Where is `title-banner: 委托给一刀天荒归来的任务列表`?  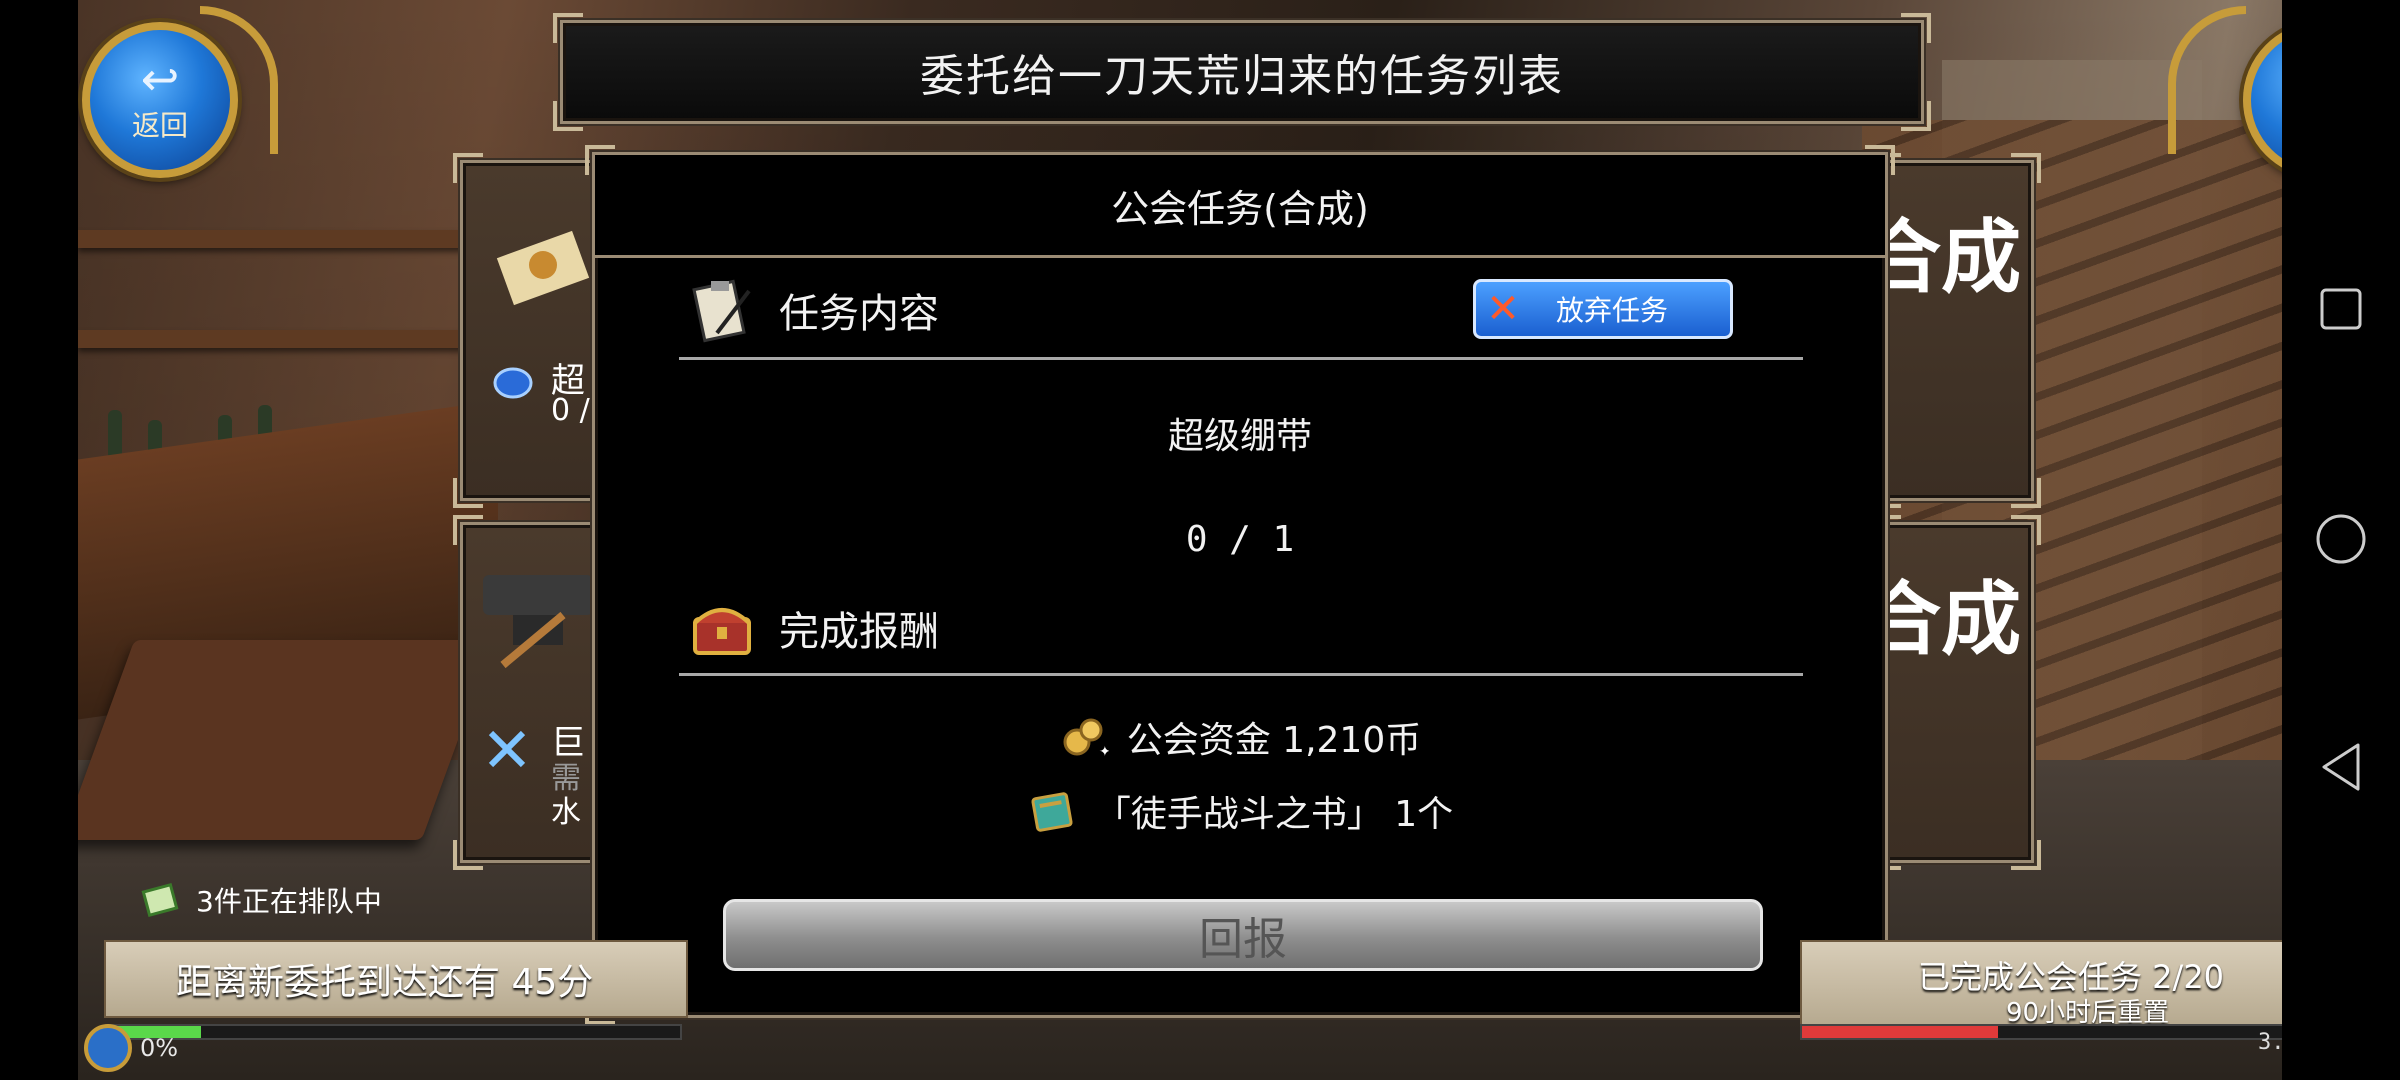 title-banner: 委托给一刀天荒归来的任务列表 is located at coordinates (1242, 72).